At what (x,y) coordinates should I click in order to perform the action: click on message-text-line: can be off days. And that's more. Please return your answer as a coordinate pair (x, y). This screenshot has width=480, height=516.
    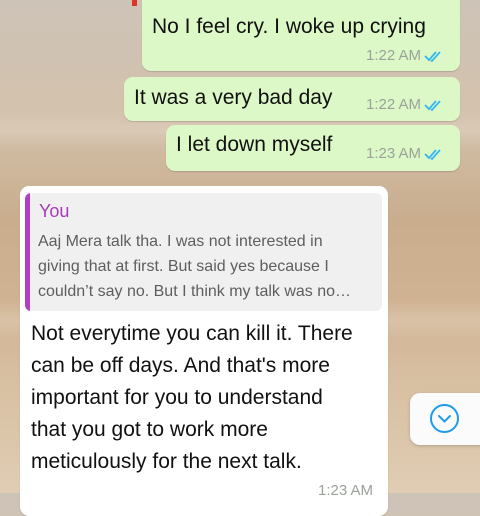
    Looking at the image, I should click on (180, 365).